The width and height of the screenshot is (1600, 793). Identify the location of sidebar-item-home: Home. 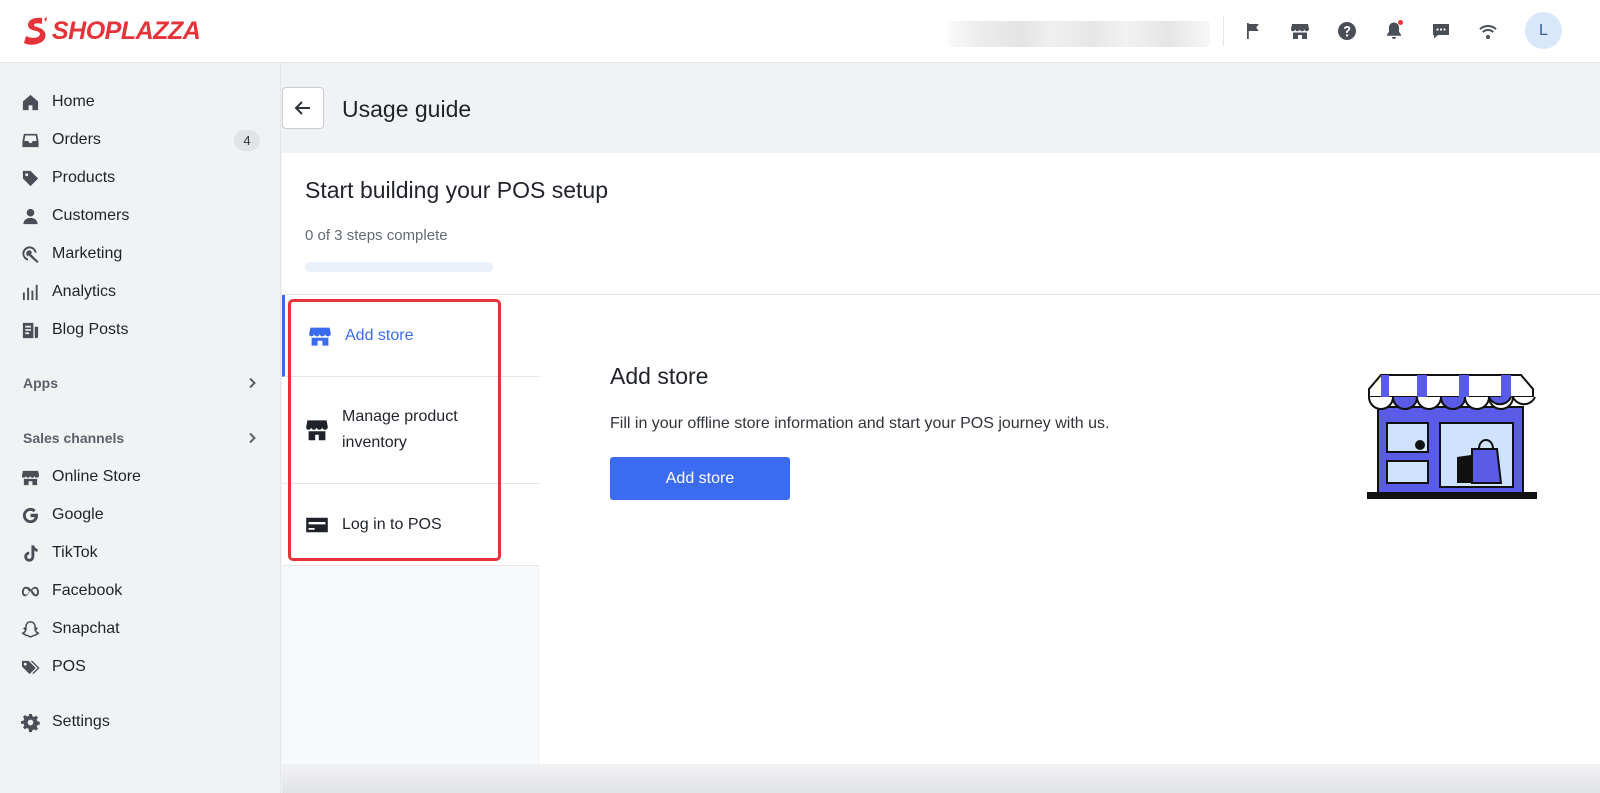
(140, 102).